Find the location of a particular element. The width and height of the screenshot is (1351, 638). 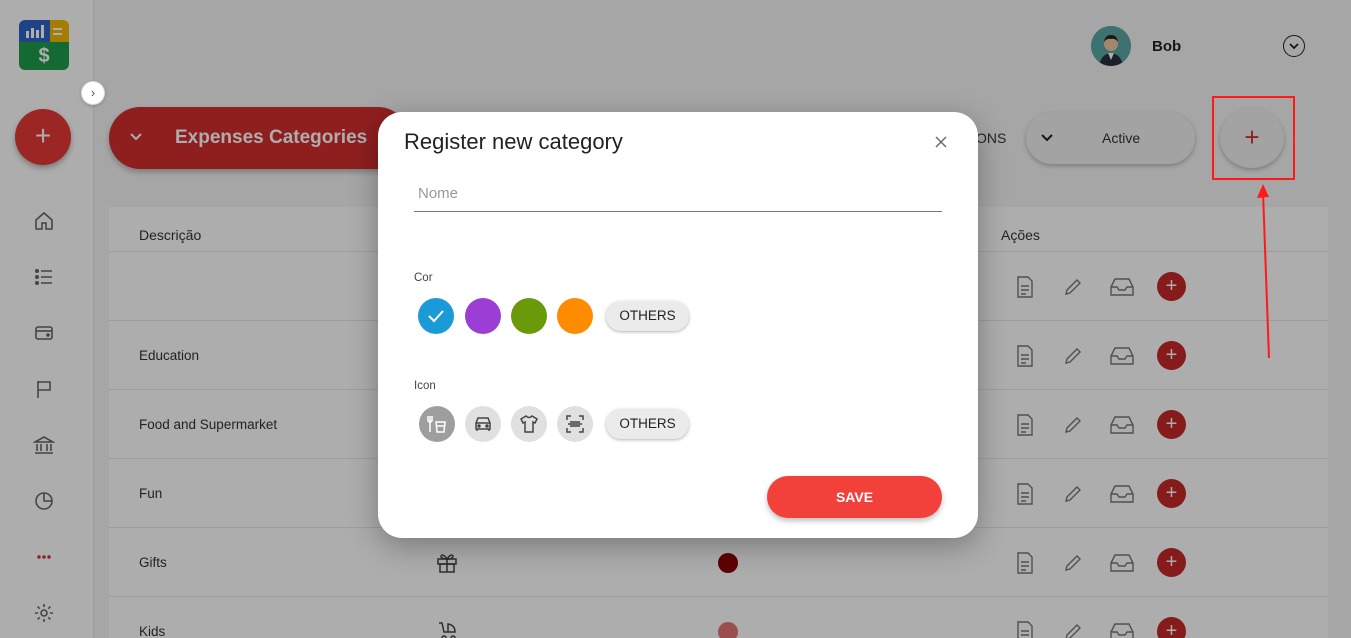

annotation-arrow is located at coordinates (1263, 271).